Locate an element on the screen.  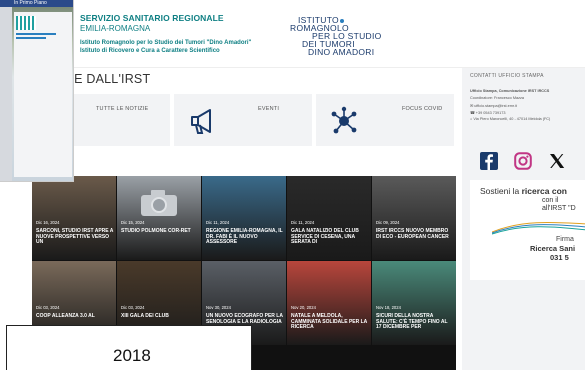
news-date: Dic 15, 2024 is located at coordinates (133, 222).